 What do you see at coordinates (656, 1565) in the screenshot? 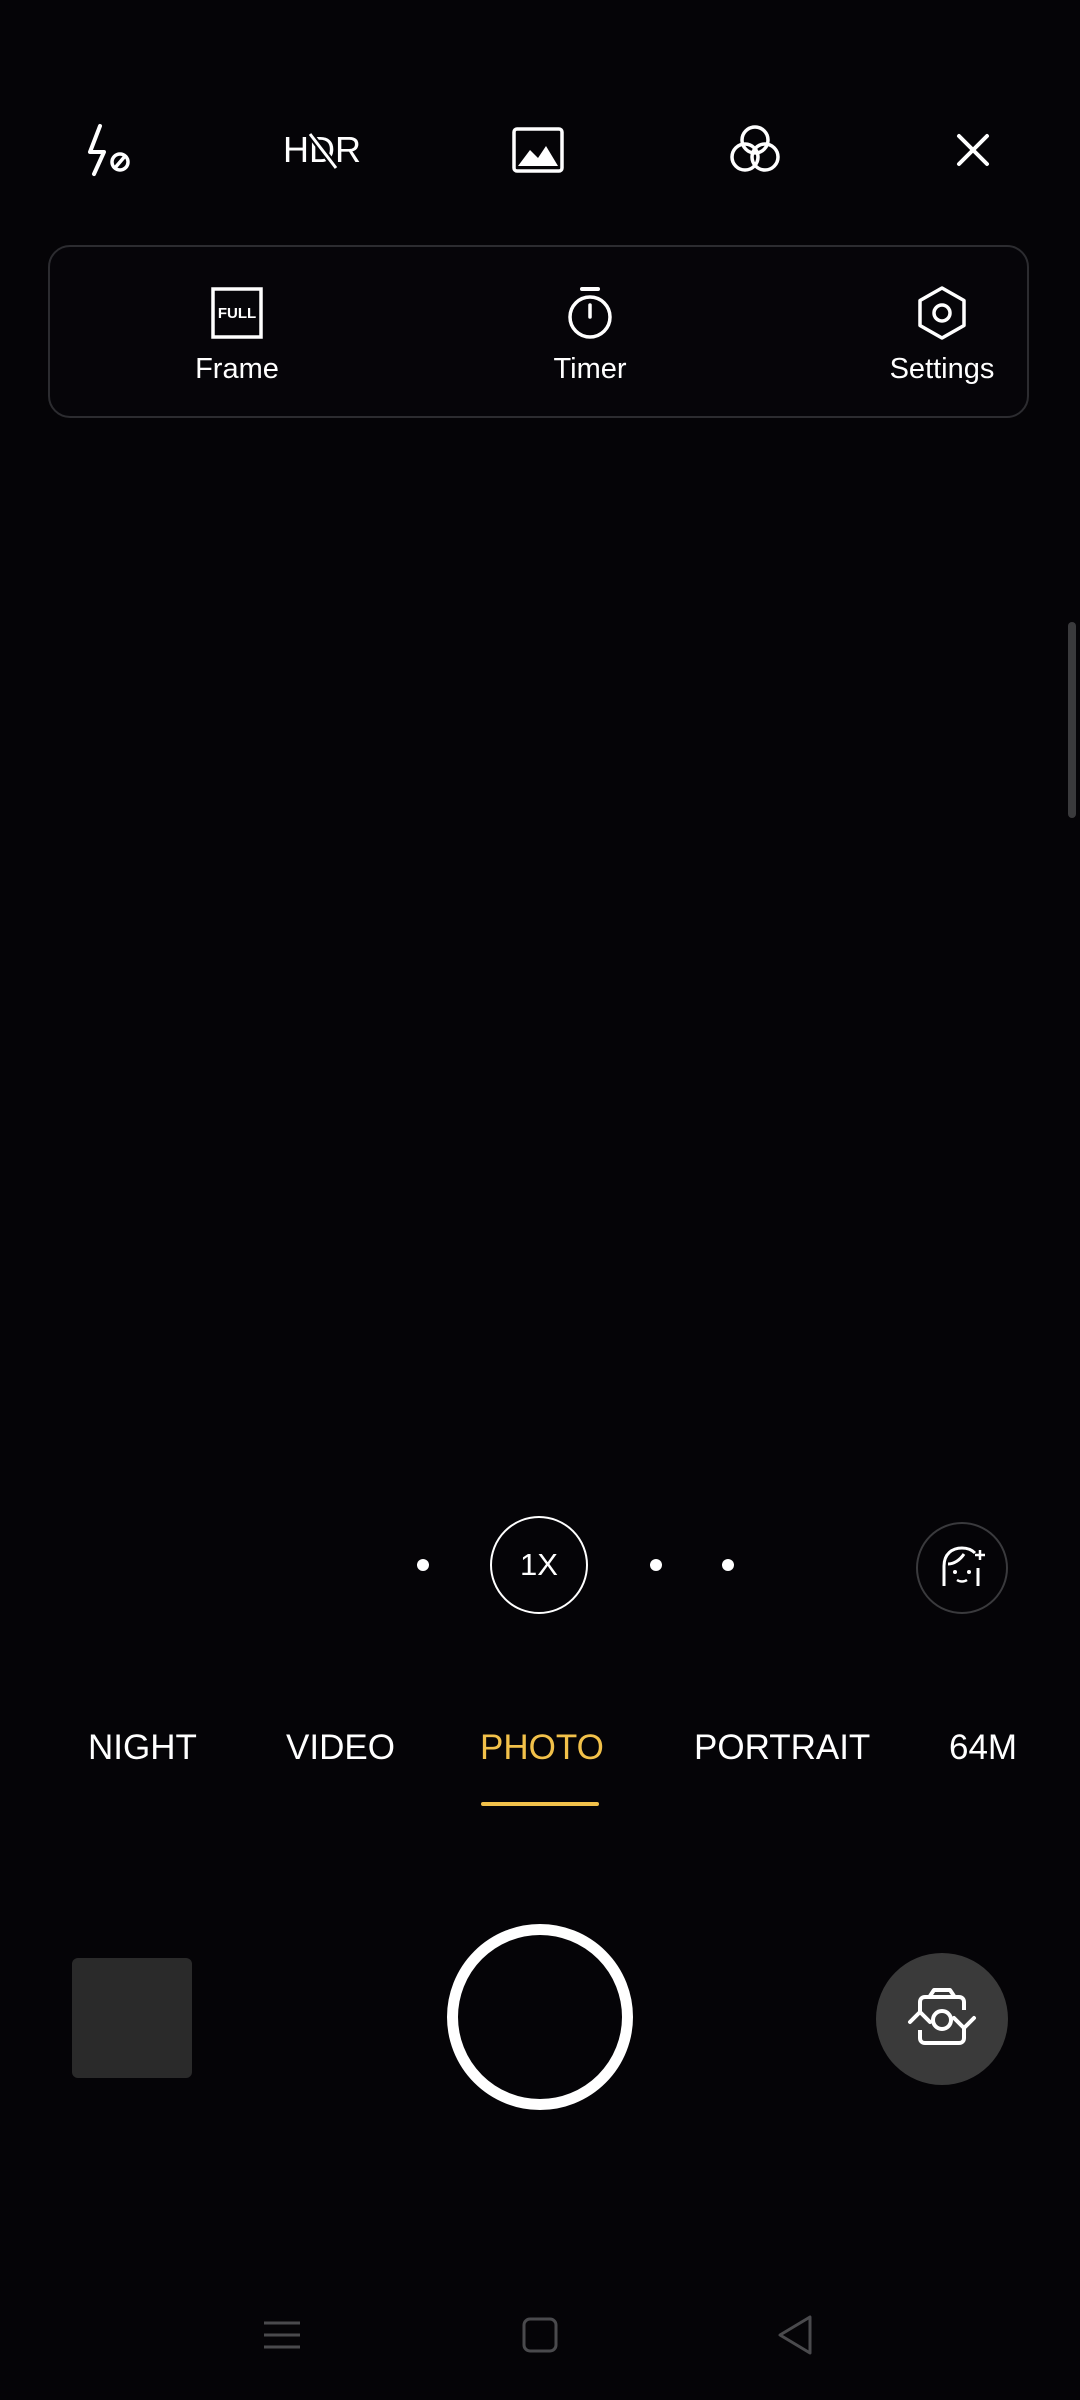
I see `zoom-dot-2x` at bounding box center [656, 1565].